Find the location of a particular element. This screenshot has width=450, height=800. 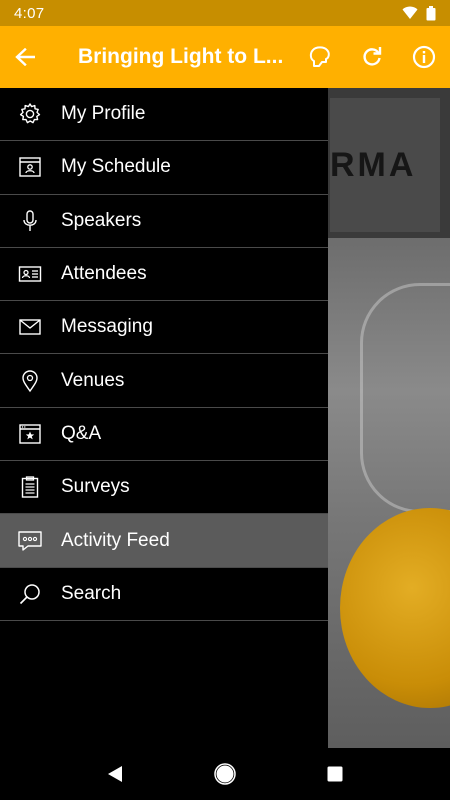

id-card-icon is located at coordinates (30, 274).